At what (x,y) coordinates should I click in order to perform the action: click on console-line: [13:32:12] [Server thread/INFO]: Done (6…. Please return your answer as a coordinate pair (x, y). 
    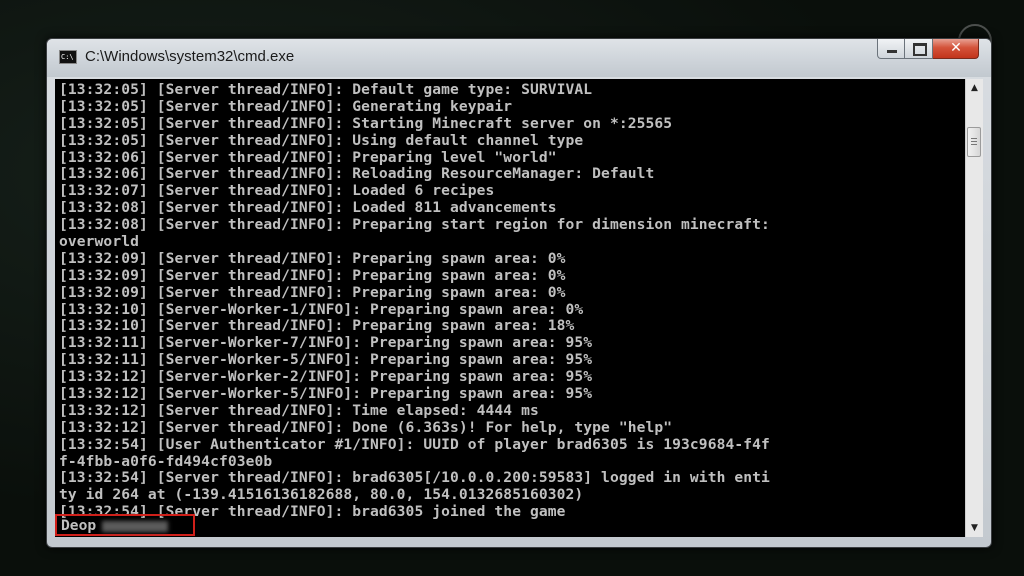
    Looking at the image, I should click on (366, 427).